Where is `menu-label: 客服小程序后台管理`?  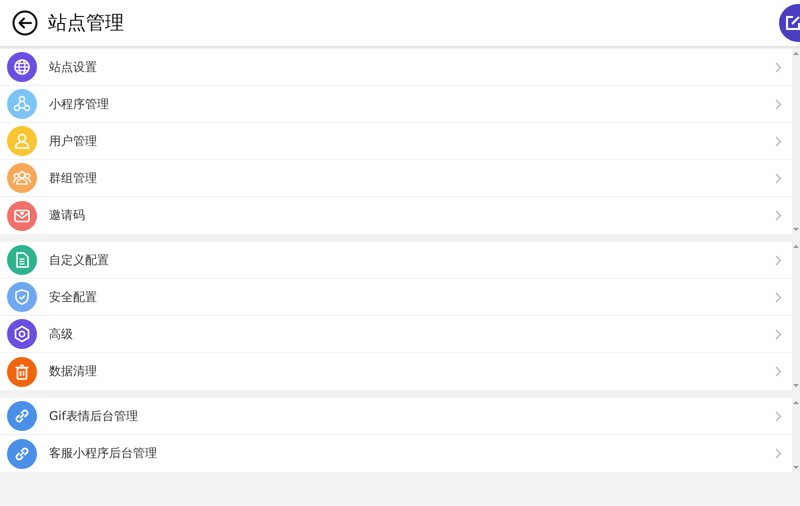 menu-label: 客服小程序后台管理 is located at coordinates (103, 453).